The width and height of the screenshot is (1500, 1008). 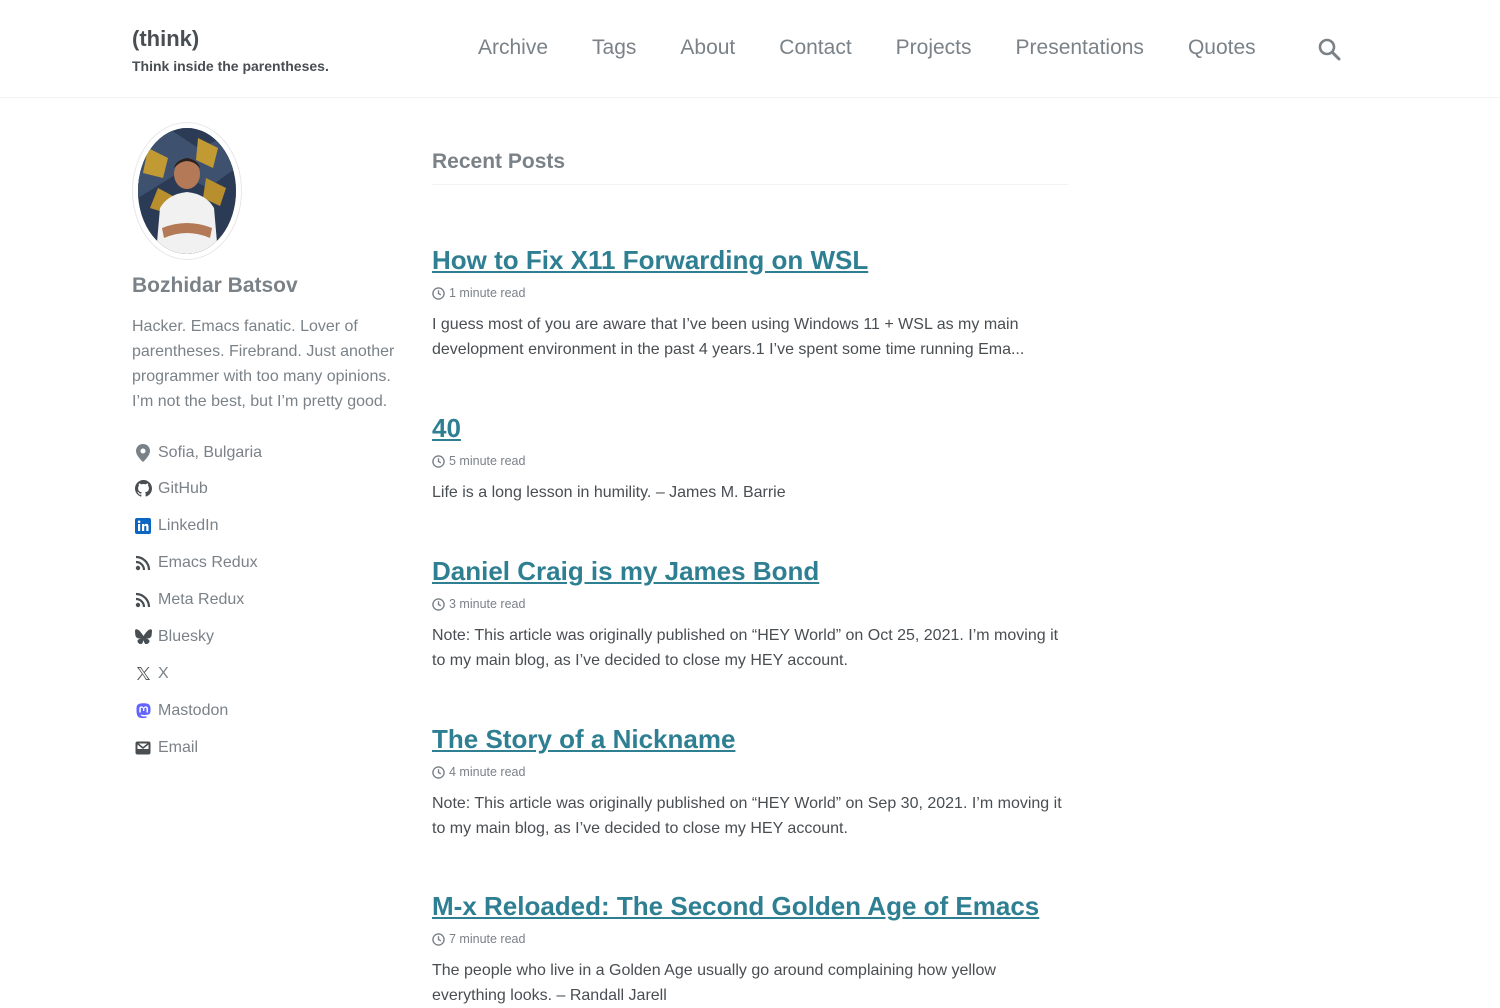 What do you see at coordinates (750, 293) in the screenshot?
I see `post-meta: 1 minute read` at bounding box center [750, 293].